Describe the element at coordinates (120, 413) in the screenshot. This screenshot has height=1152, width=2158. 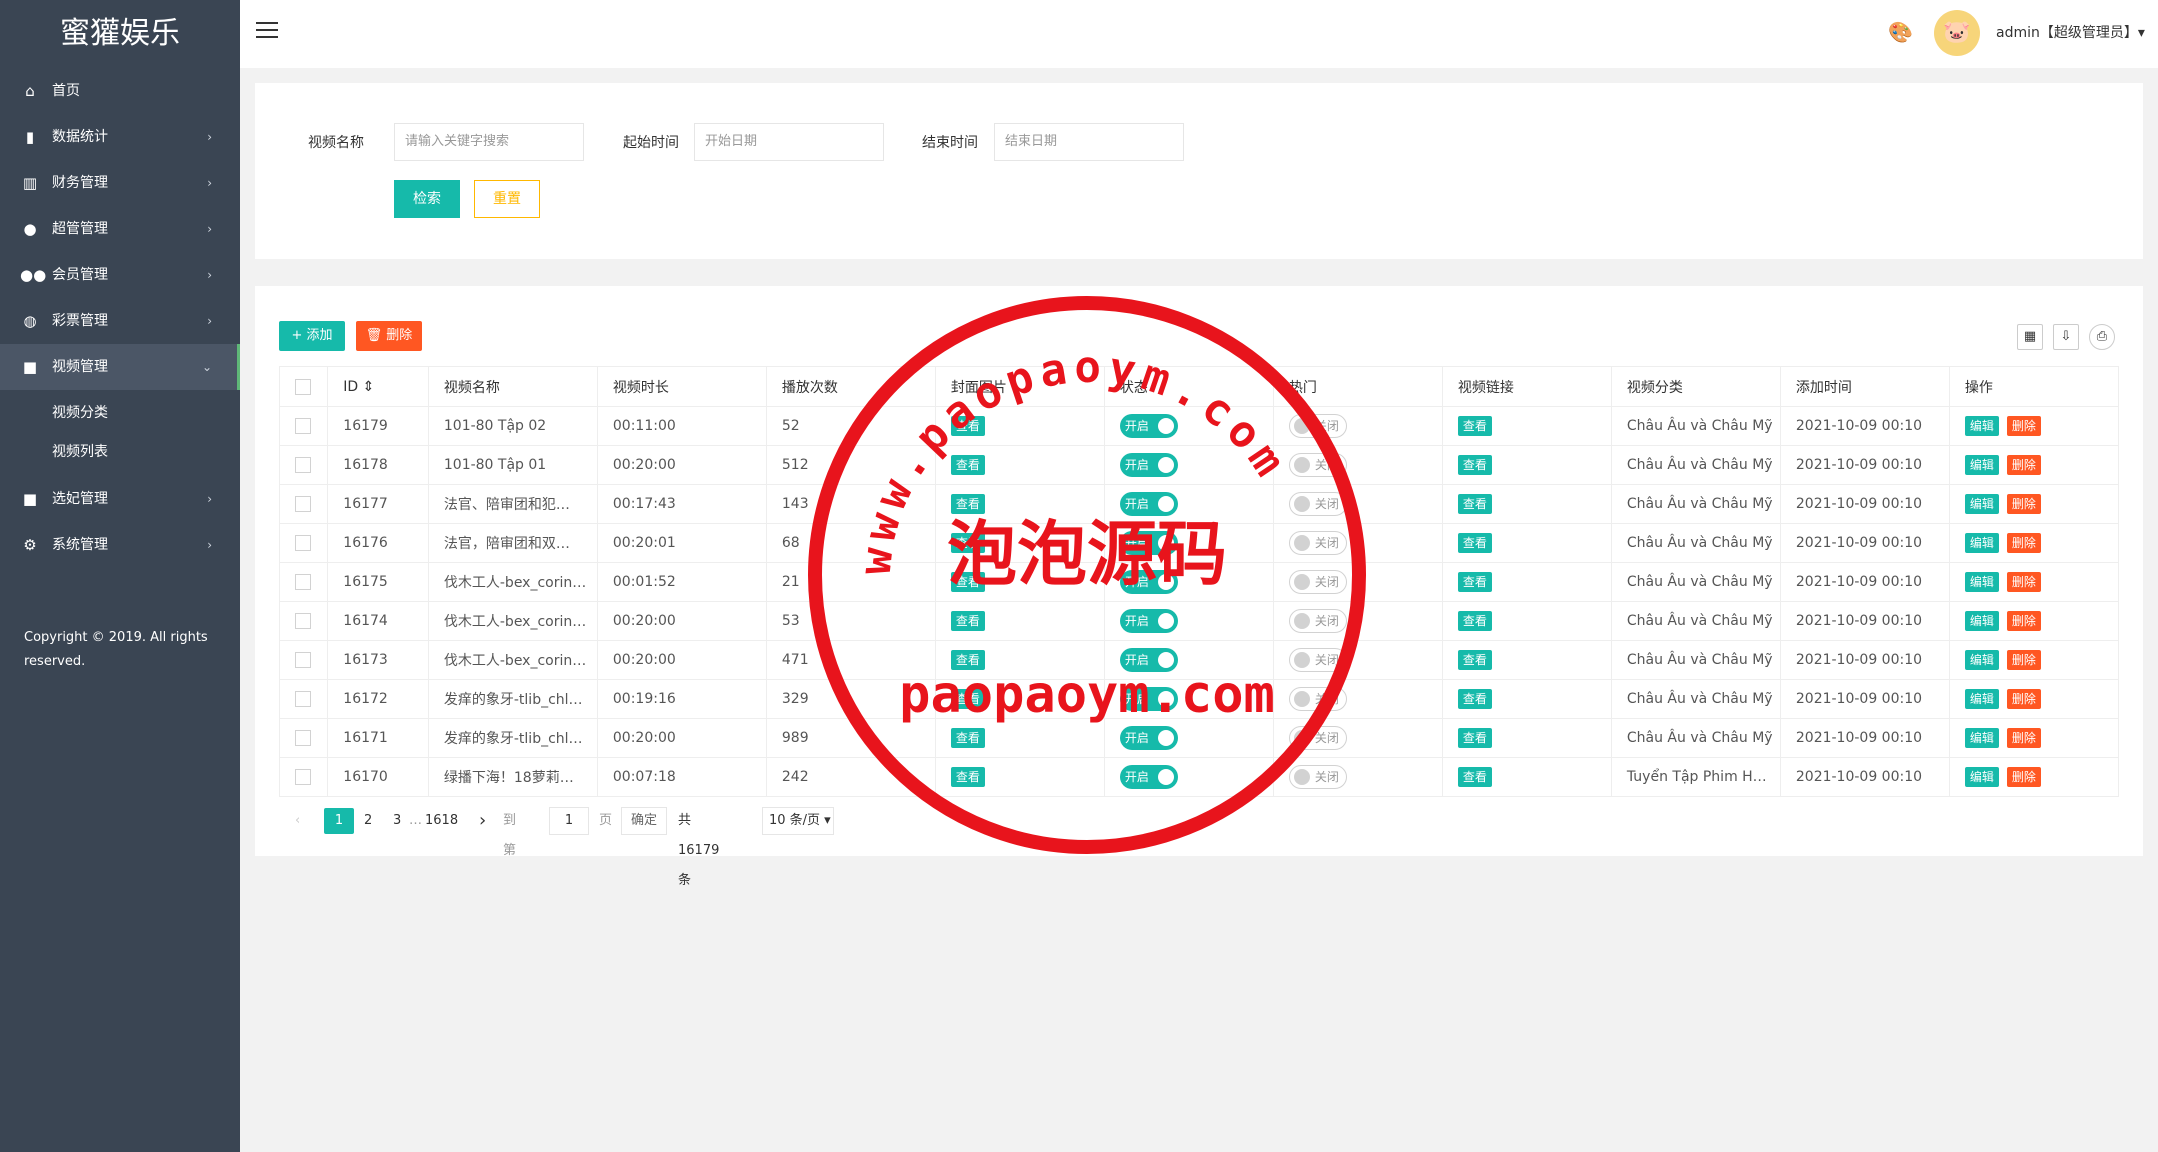
I see `submenu-item-0: 视频分类` at that location.